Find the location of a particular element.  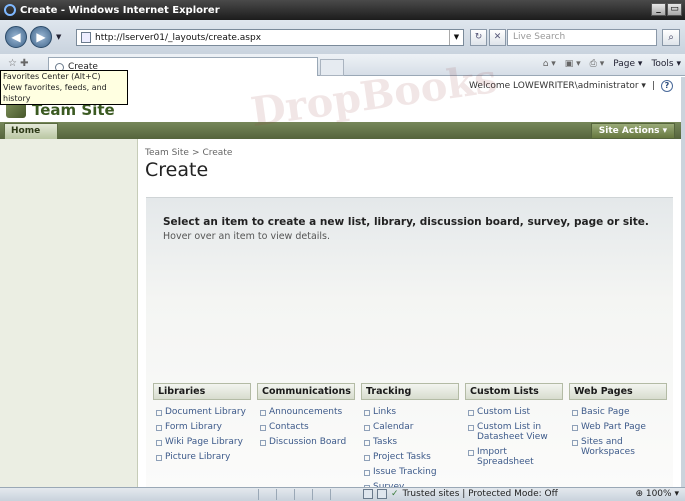

list-item: Custom List is located at coordinates (514, 412).